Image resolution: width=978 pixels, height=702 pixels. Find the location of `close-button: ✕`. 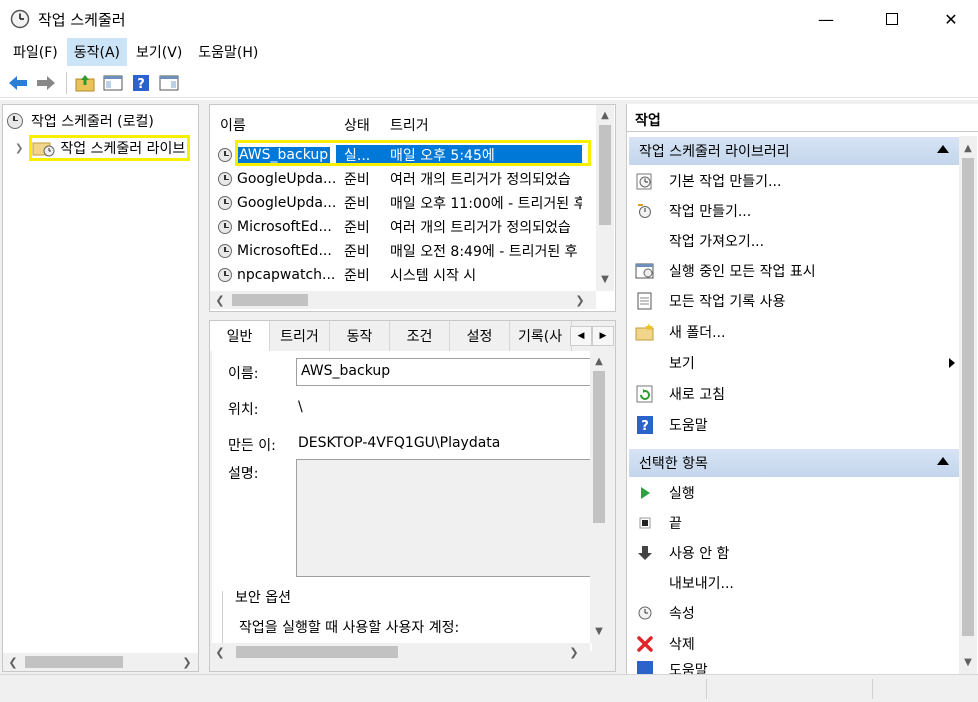

close-button: ✕ is located at coordinates (951, 19).